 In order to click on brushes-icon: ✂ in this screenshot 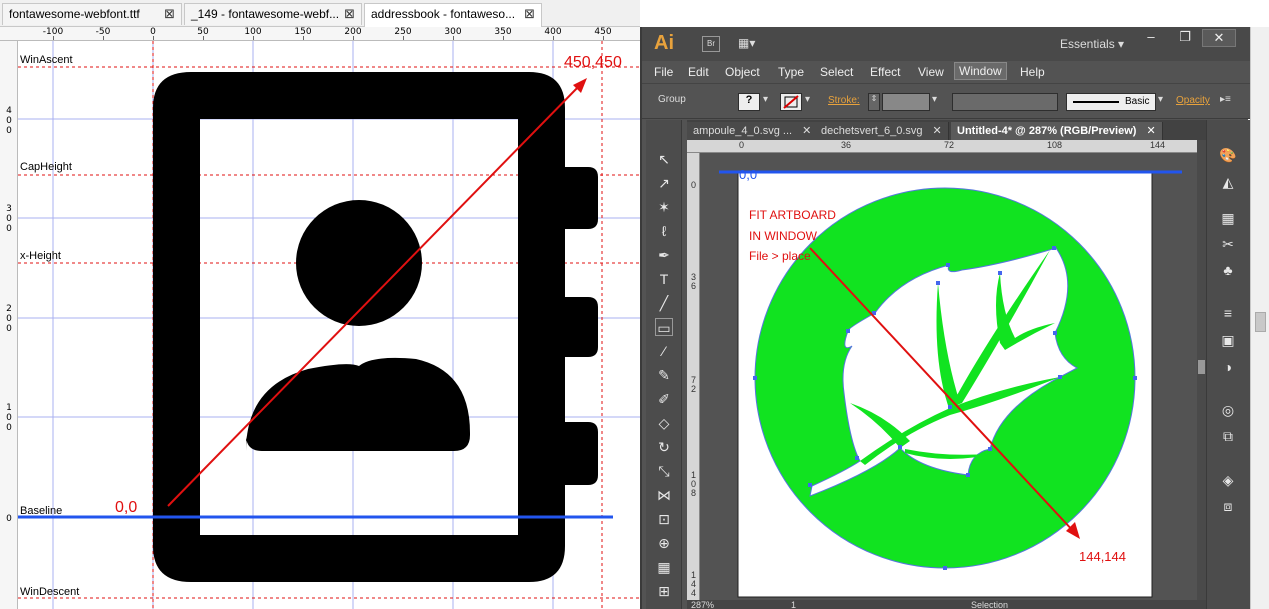, I will do `click(1228, 244)`.